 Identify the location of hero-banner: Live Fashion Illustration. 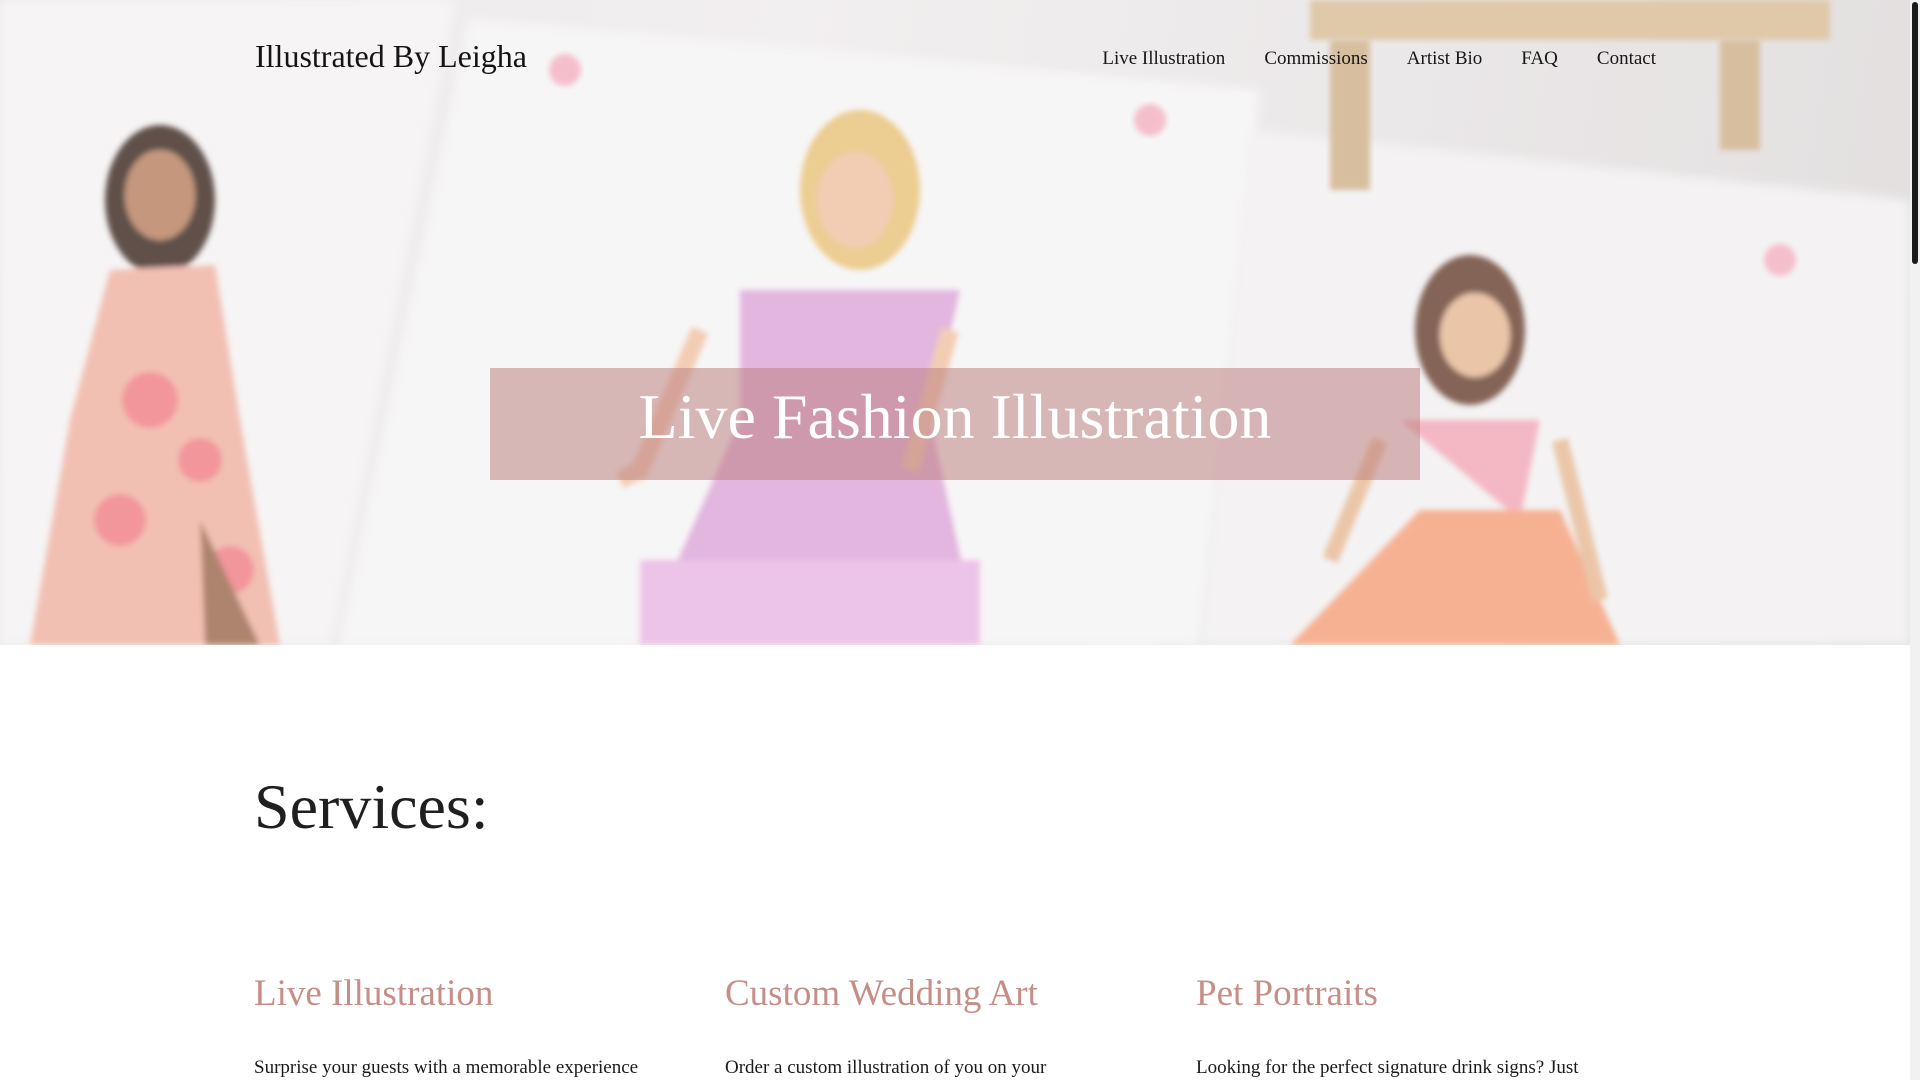
(955, 424).